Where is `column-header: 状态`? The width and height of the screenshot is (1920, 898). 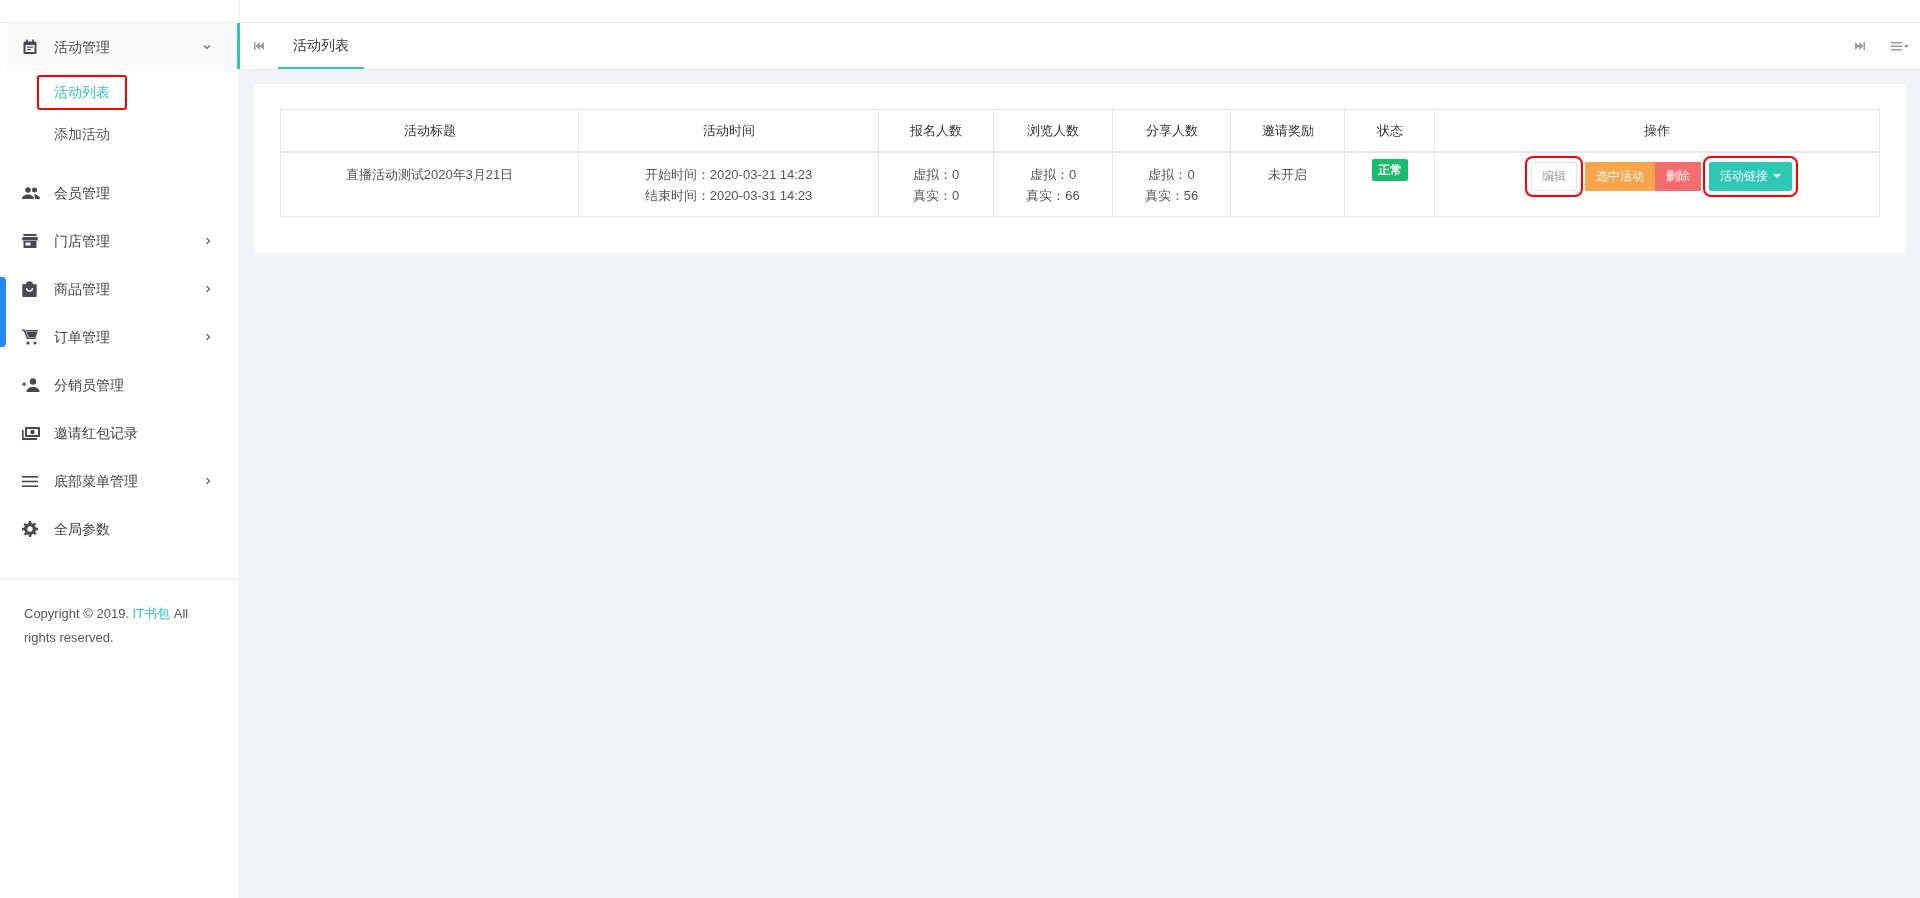 column-header: 状态 is located at coordinates (1389, 130).